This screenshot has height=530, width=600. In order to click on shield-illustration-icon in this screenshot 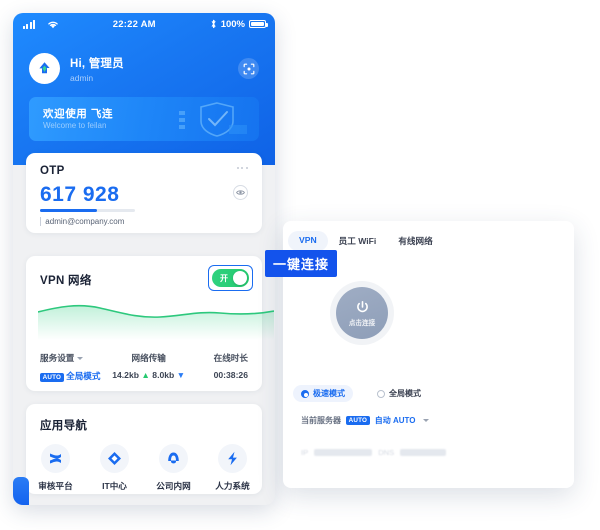, I will do `click(213, 119)`.